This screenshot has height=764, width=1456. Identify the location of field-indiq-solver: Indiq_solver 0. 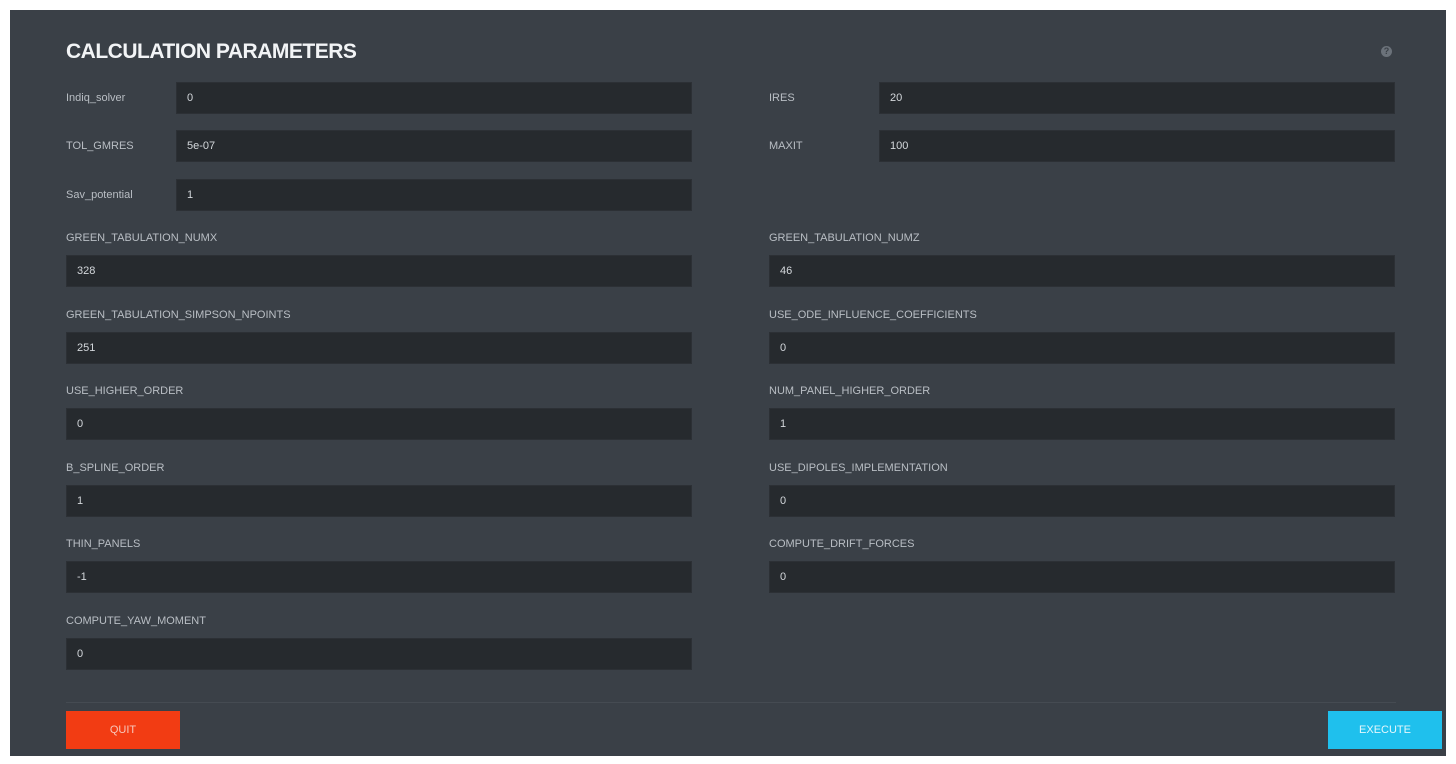
(379, 98).